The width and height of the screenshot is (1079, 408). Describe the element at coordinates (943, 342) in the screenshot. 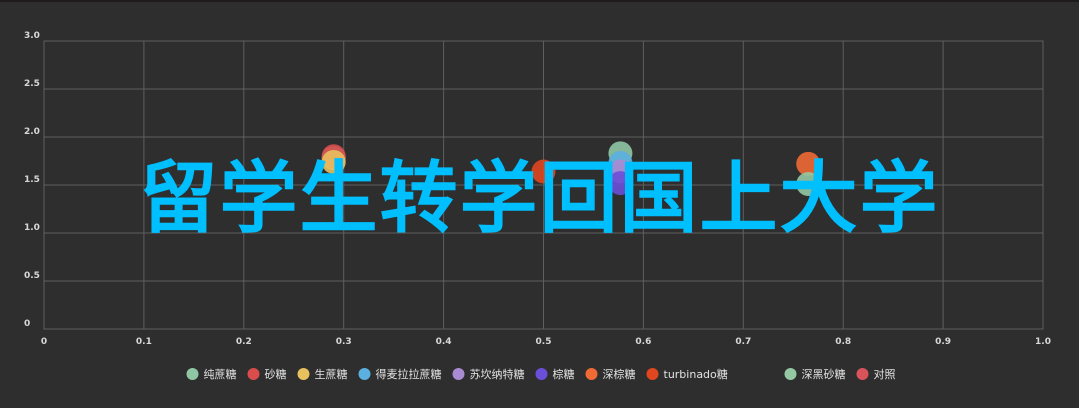

I see `x-tick-label: 0.9` at that location.